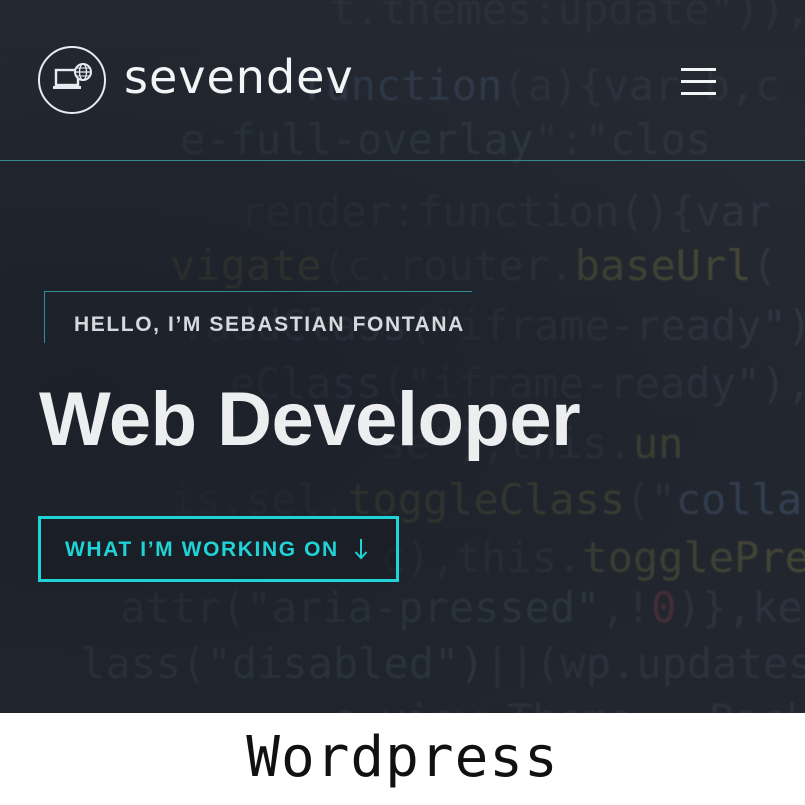  I want to click on brand-name: sevendev, so click(239, 77).